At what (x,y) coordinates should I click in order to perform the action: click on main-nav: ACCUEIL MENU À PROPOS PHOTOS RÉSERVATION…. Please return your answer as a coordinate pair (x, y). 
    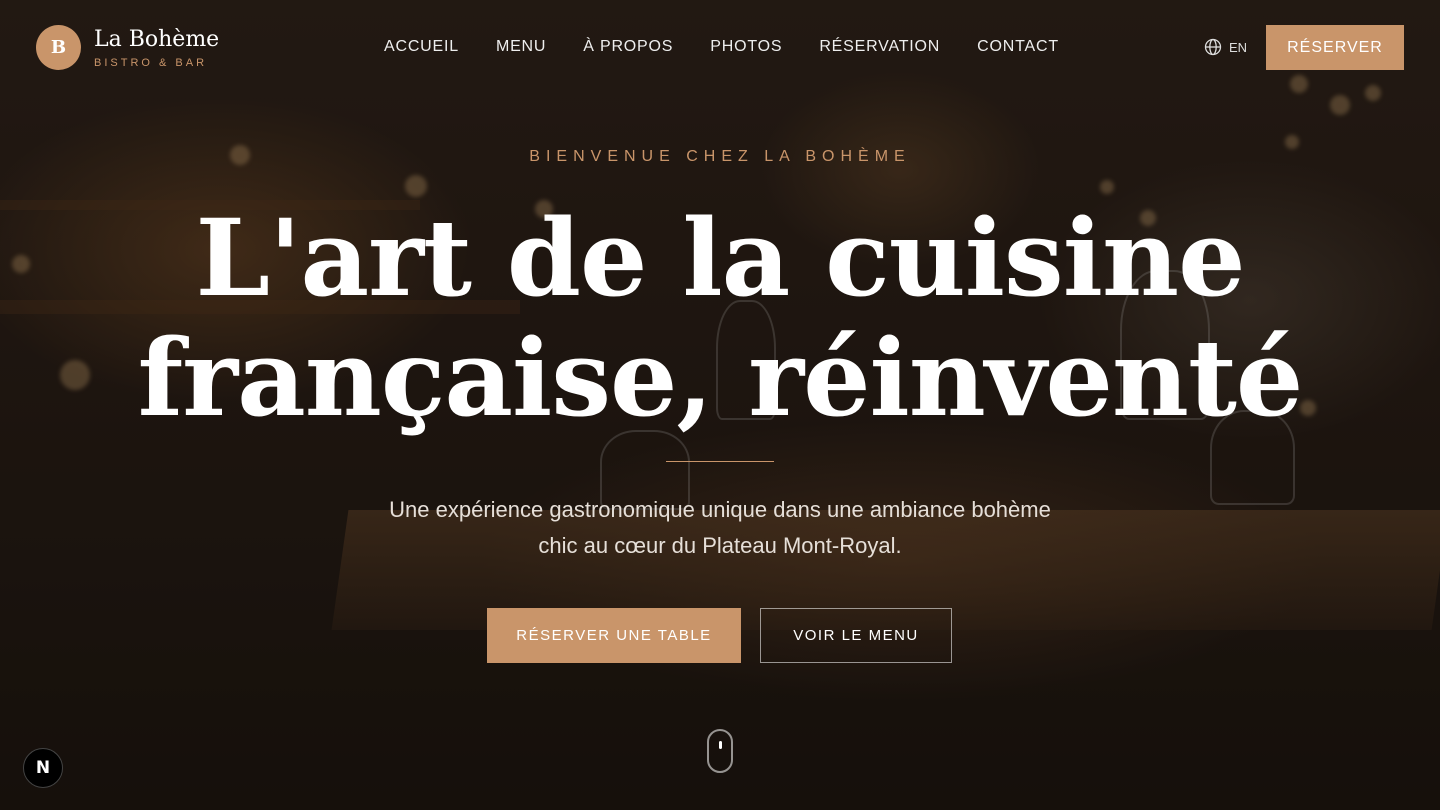
    Looking at the image, I should click on (740, 47).